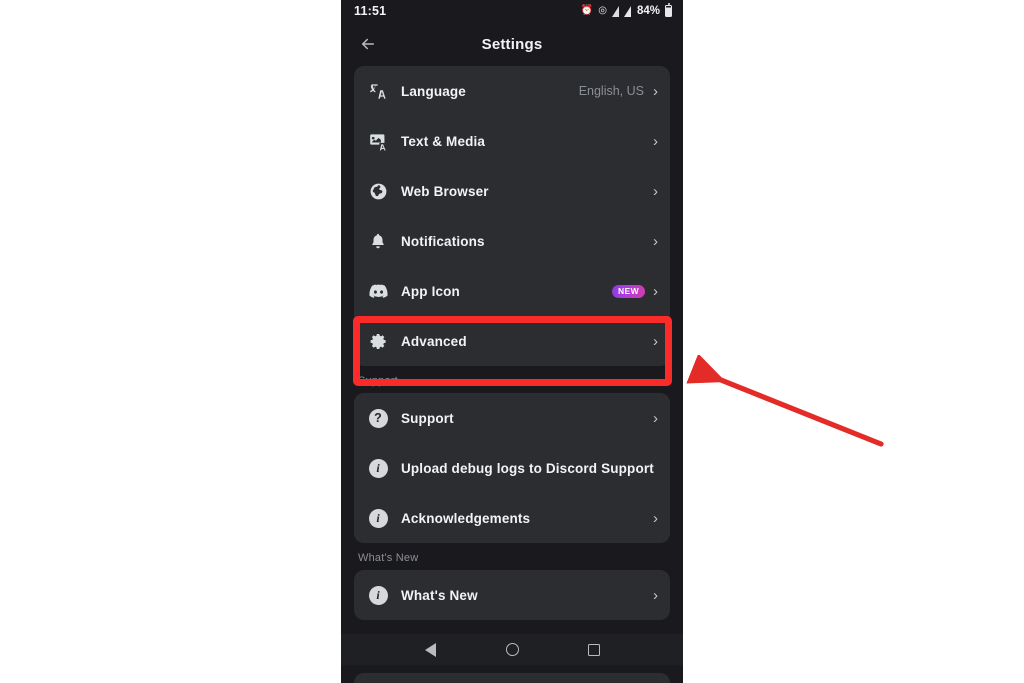 The width and height of the screenshot is (1024, 683). What do you see at coordinates (512, 141) in the screenshot?
I see `settings-row-text-and-media: Text & Media ›` at bounding box center [512, 141].